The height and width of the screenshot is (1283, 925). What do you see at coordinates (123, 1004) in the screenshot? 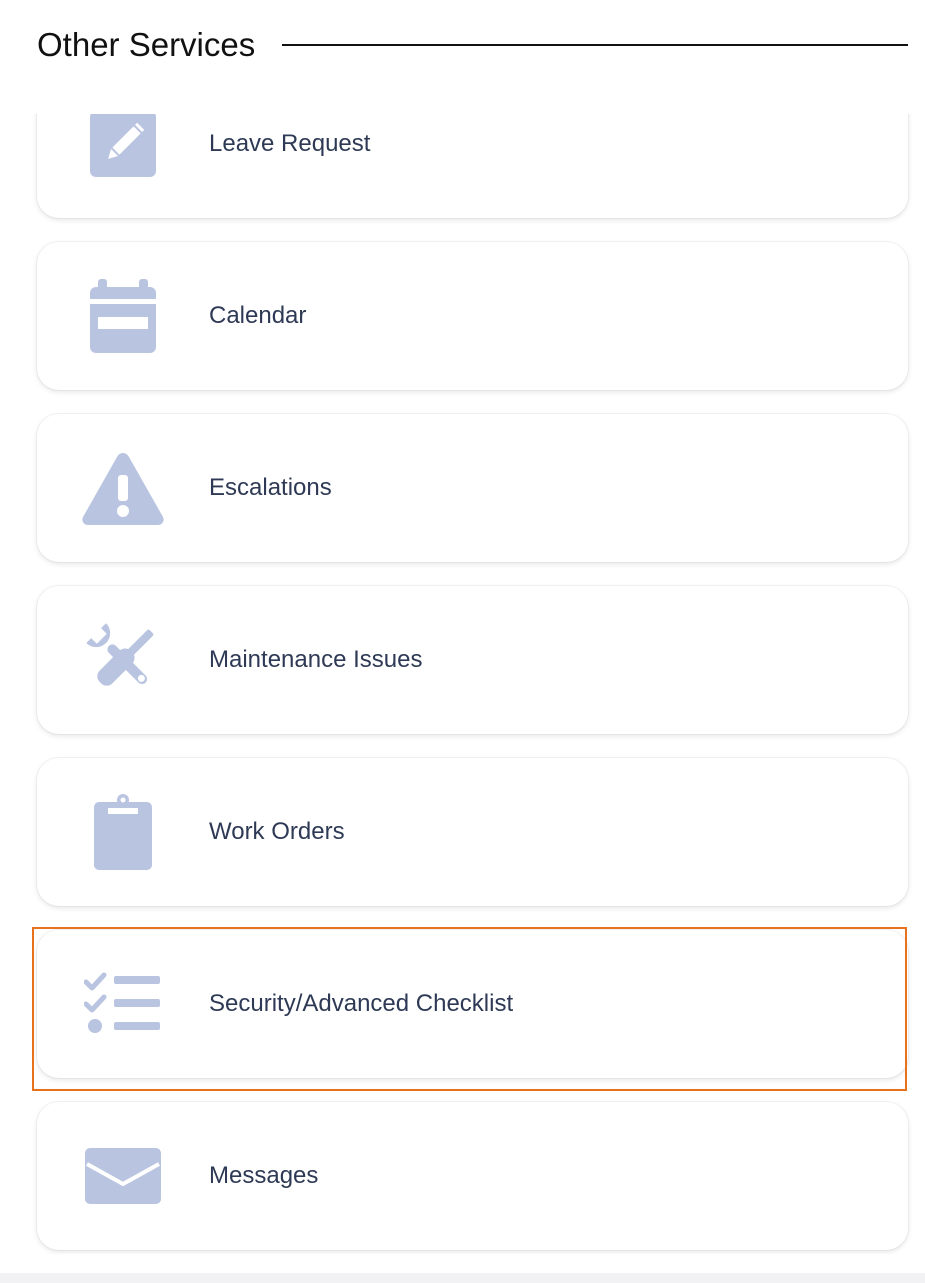
I see `checklist-icon` at bounding box center [123, 1004].